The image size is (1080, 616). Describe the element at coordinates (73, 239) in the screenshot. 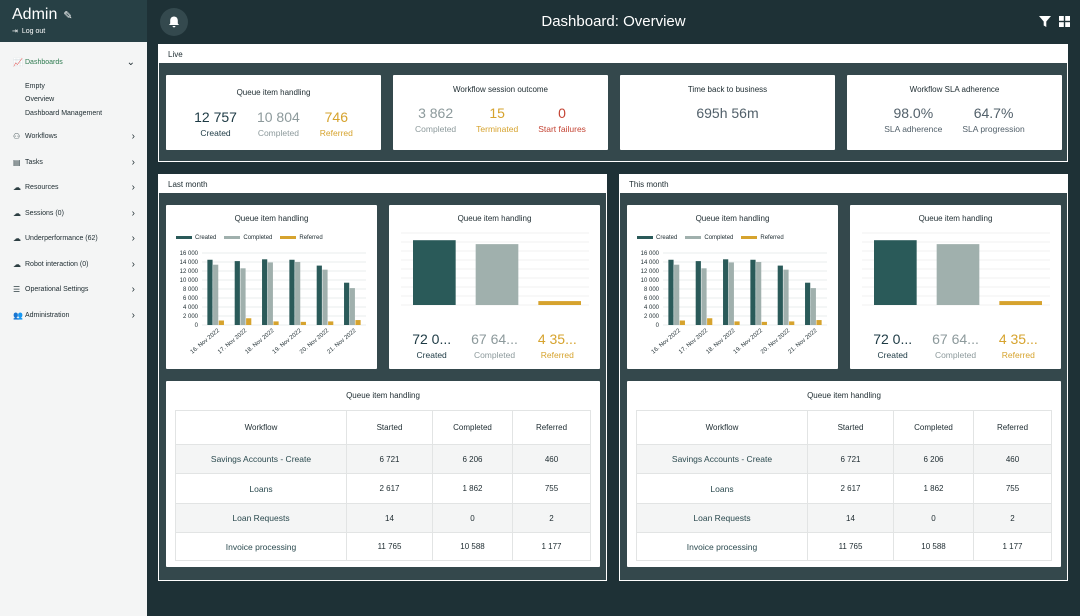

I see `sidebar-item-underperformance: ☁ Underperformance (62) ›` at that location.